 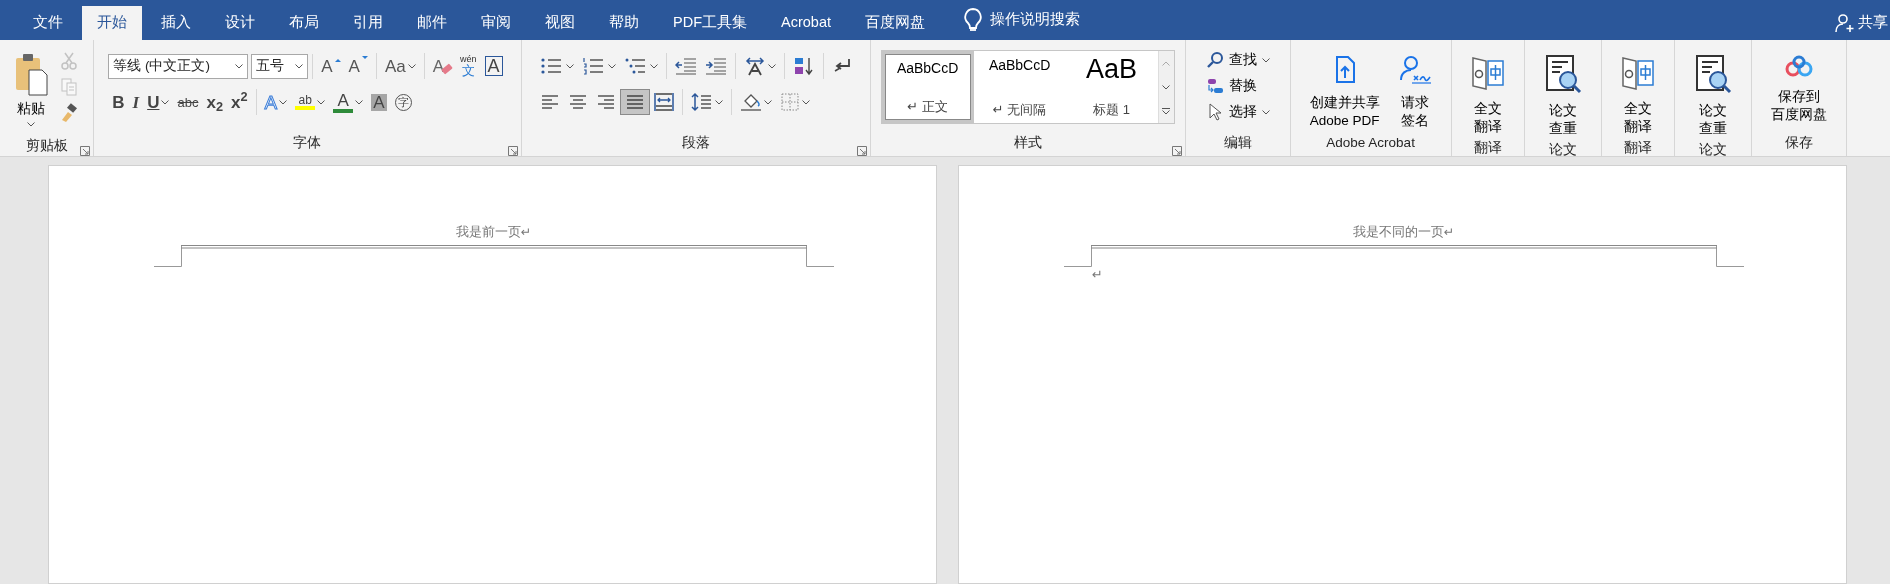 What do you see at coordinates (118, 102) in the screenshot?
I see `bold-button: B` at bounding box center [118, 102].